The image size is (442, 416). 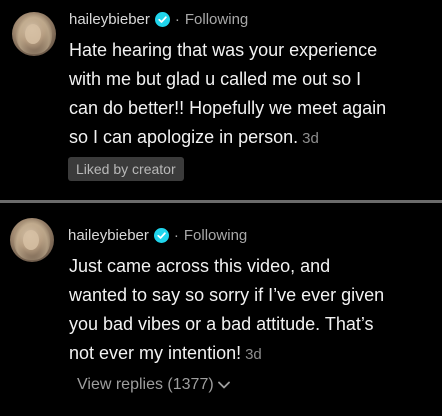 What do you see at coordinates (223, 385) in the screenshot?
I see `chevron-down-icon` at bounding box center [223, 385].